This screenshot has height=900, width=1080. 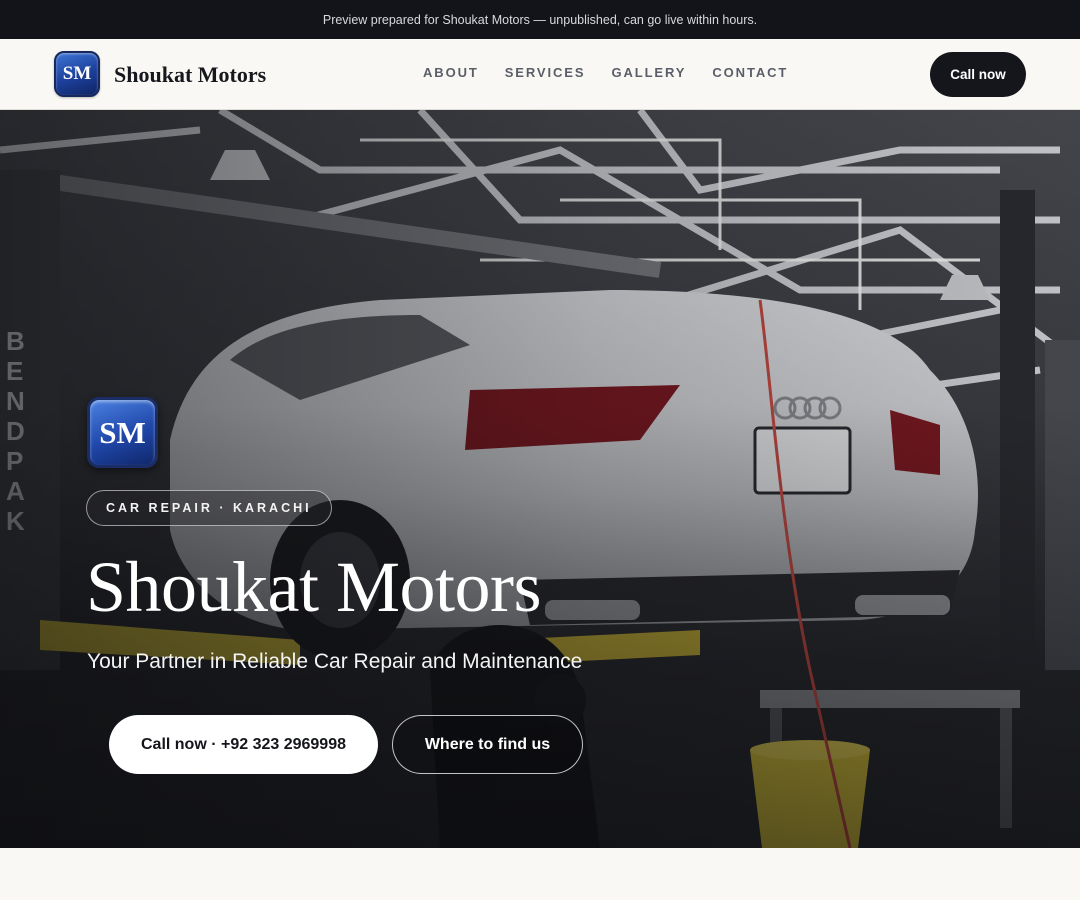 What do you see at coordinates (605, 72) in the screenshot?
I see `nav-links: ABOUT SERVICES GALLERY CONTACT` at bounding box center [605, 72].